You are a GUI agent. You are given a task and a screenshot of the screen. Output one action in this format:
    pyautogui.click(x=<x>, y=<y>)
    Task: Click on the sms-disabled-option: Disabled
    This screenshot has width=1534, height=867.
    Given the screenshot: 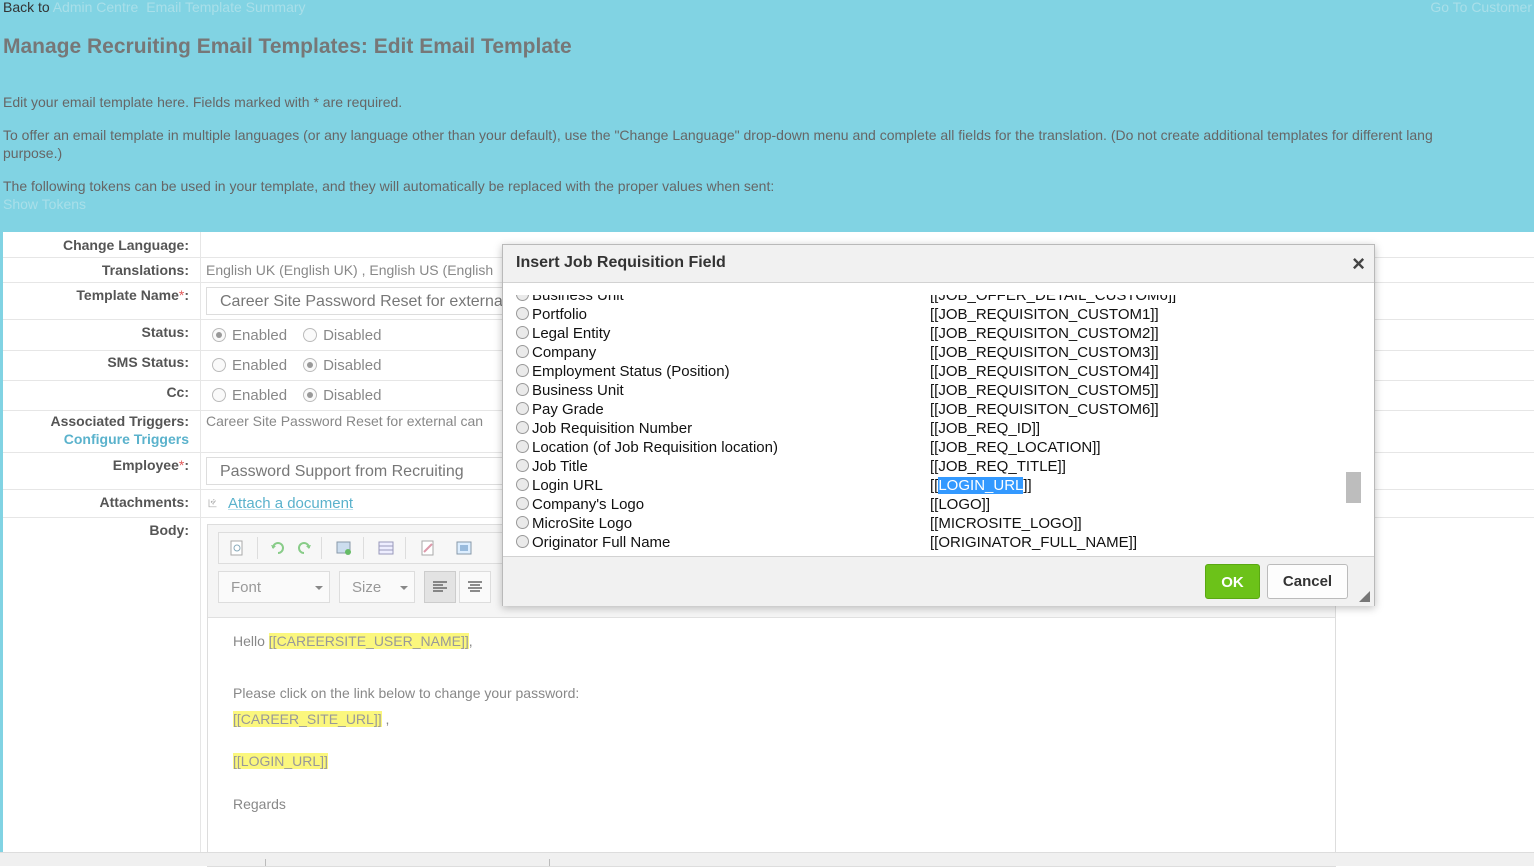 What is the action you would take?
    pyautogui.click(x=342, y=365)
    